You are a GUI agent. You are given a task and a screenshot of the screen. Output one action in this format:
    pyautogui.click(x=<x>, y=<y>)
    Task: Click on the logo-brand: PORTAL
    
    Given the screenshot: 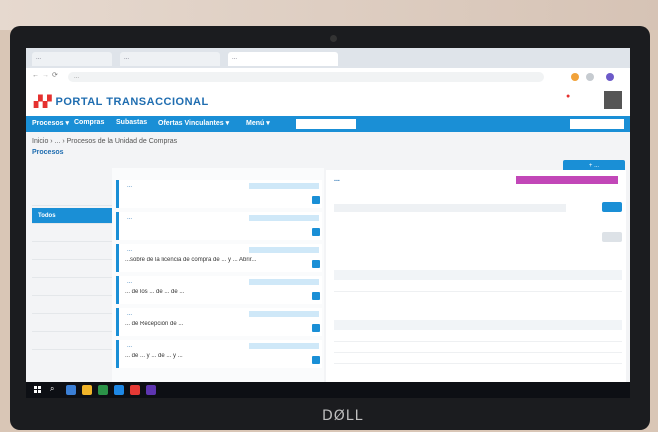 What is the action you would take?
    pyautogui.click(x=79, y=102)
    